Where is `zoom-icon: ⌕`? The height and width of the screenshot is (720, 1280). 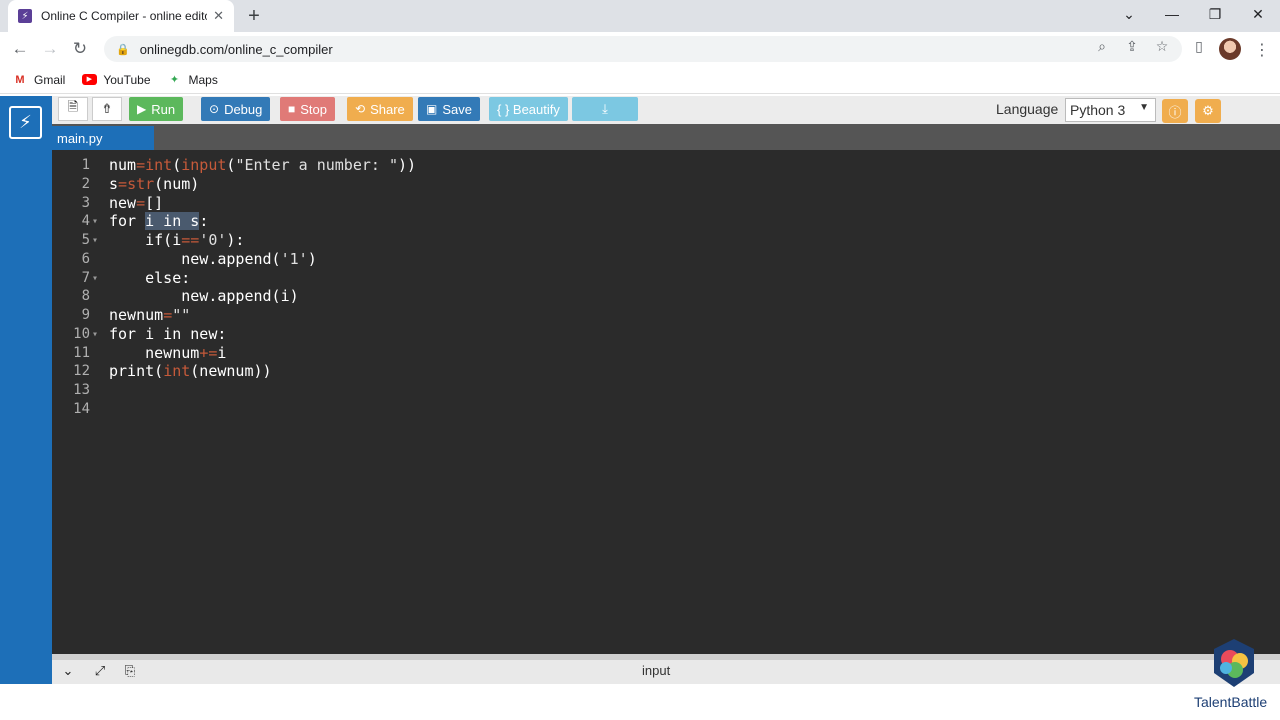 zoom-icon: ⌕ is located at coordinates (1102, 46).